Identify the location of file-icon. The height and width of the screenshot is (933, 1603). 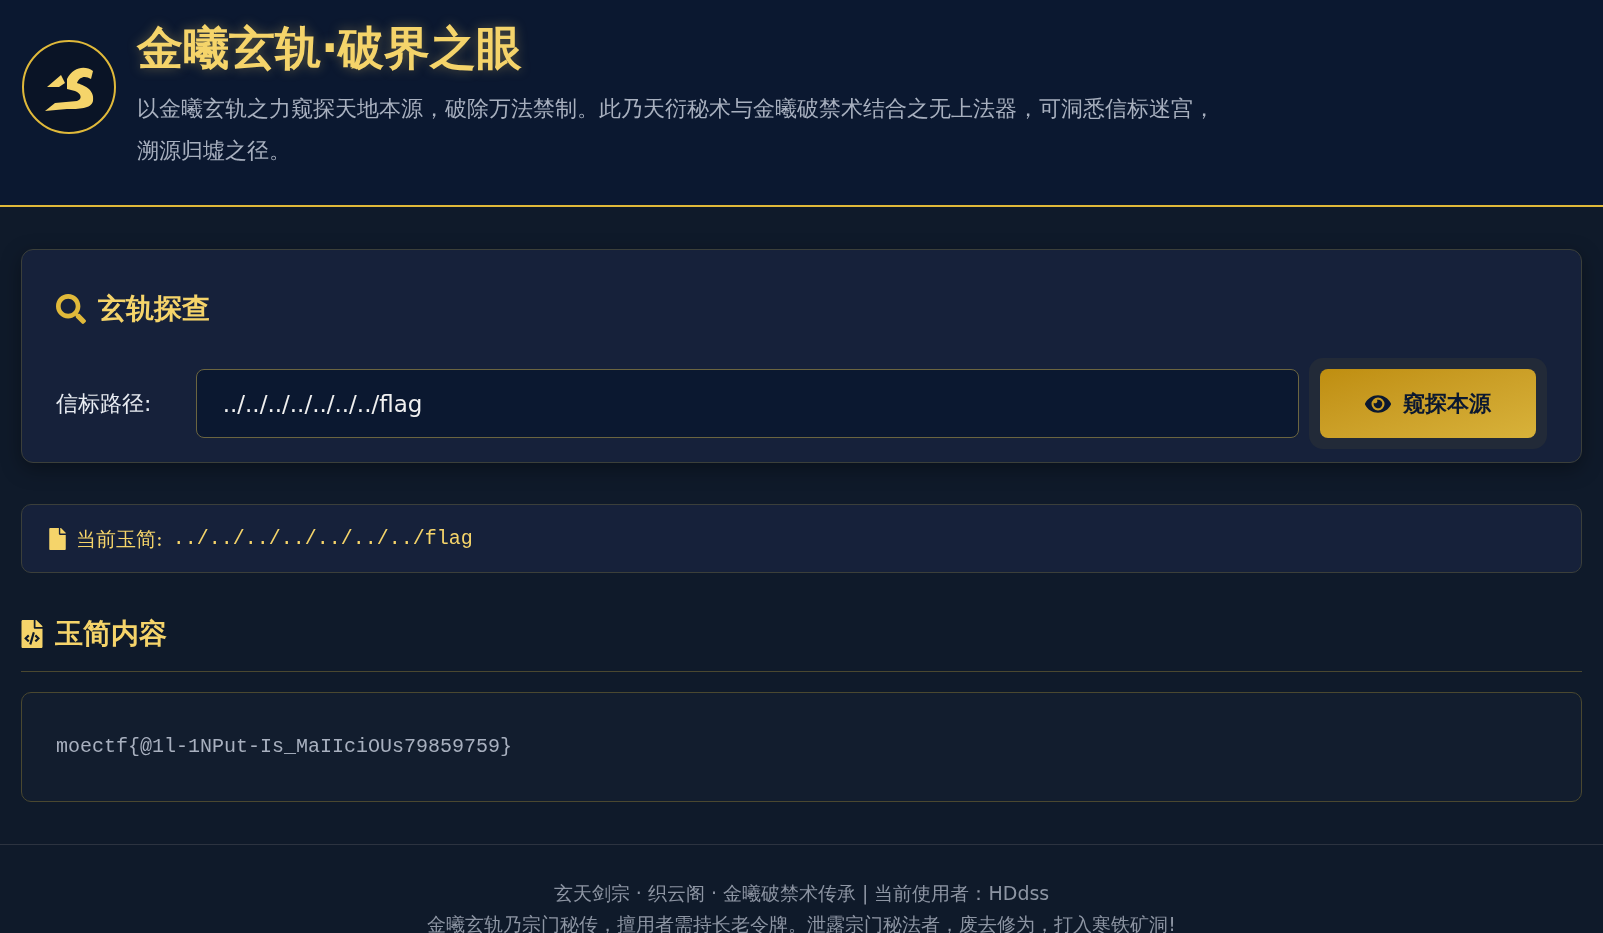
(57, 538).